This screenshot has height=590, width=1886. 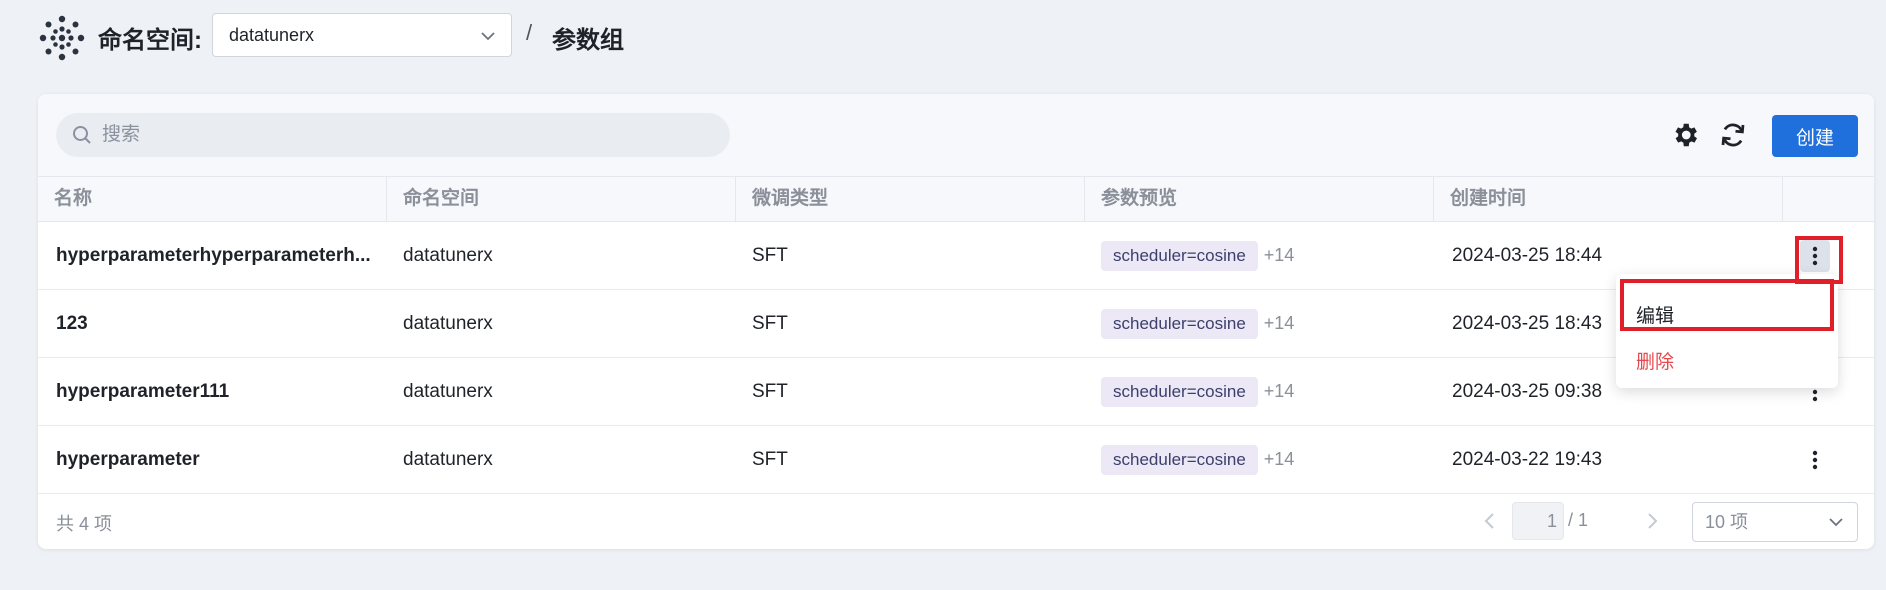 What do you see at coordinates (1733, 135) in the screenshot?
I see `refresh-icon` at bounding box center [1733, 135].